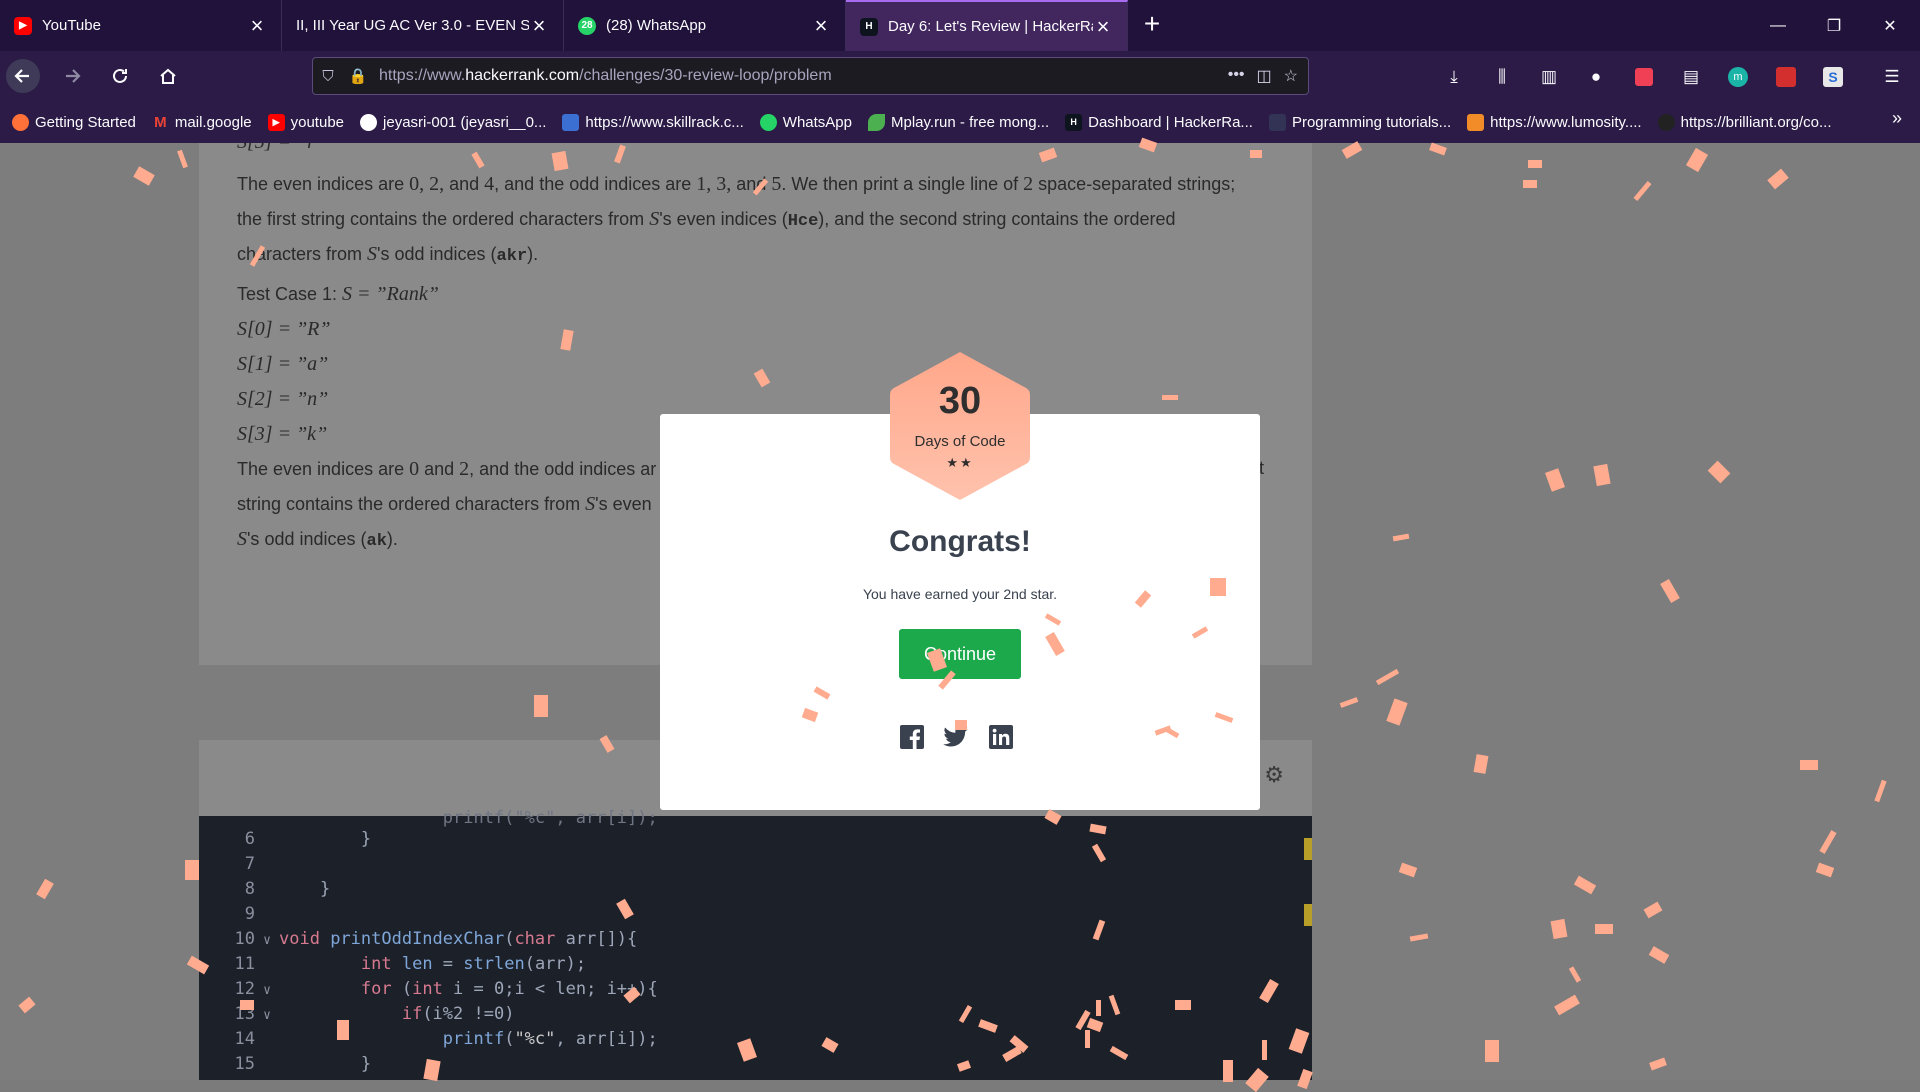 This screenshot has height=1092, width=1920. What do you see at coordinates (1152, 25) in the screenshot?
I see `new-tab-button: +` at bounding box center [1152, 25].